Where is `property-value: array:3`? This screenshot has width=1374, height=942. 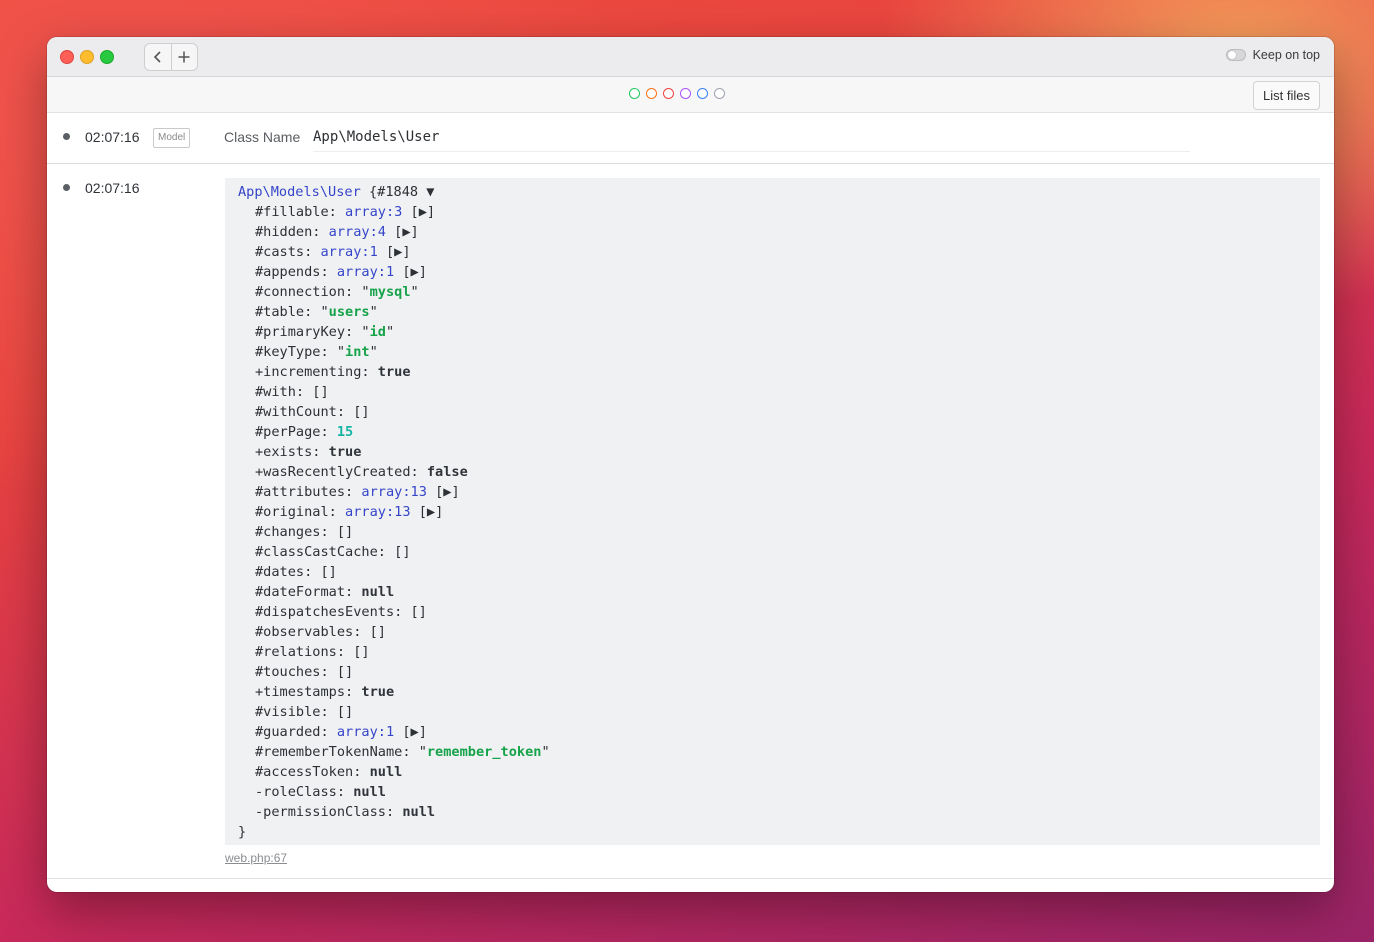 property-value: array:3 is located at coordinates (373, 212).